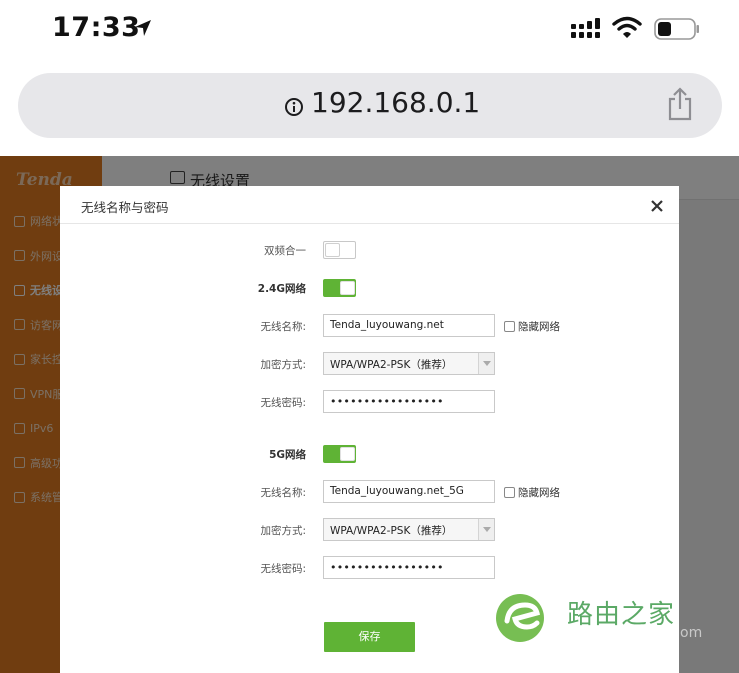 This screenshot has height=673, width=739. Describe the element at coordinates (539, 327) in the screenshot. I see `hide-network-24g-label: 隐藏网络` at that location.